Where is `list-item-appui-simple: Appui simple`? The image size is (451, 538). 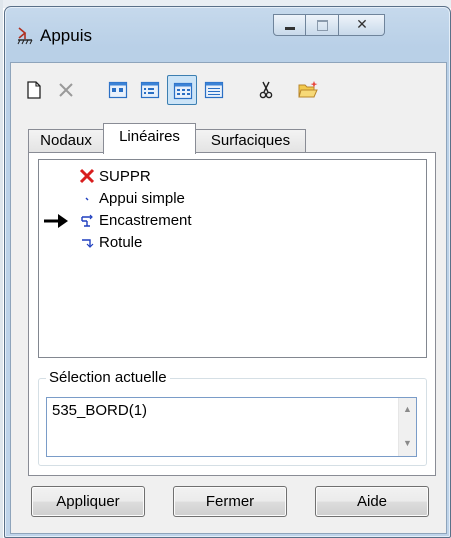
list-item-appui-simple: Appui simple is located at coordinates (229, 199).